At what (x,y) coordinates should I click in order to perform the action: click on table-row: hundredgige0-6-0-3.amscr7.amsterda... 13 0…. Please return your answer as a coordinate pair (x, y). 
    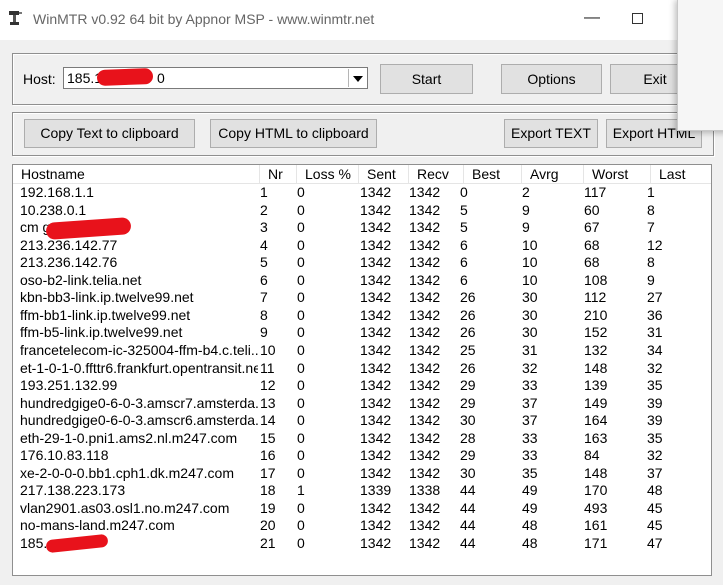
    Looking at the image, I should click on (362, 403).